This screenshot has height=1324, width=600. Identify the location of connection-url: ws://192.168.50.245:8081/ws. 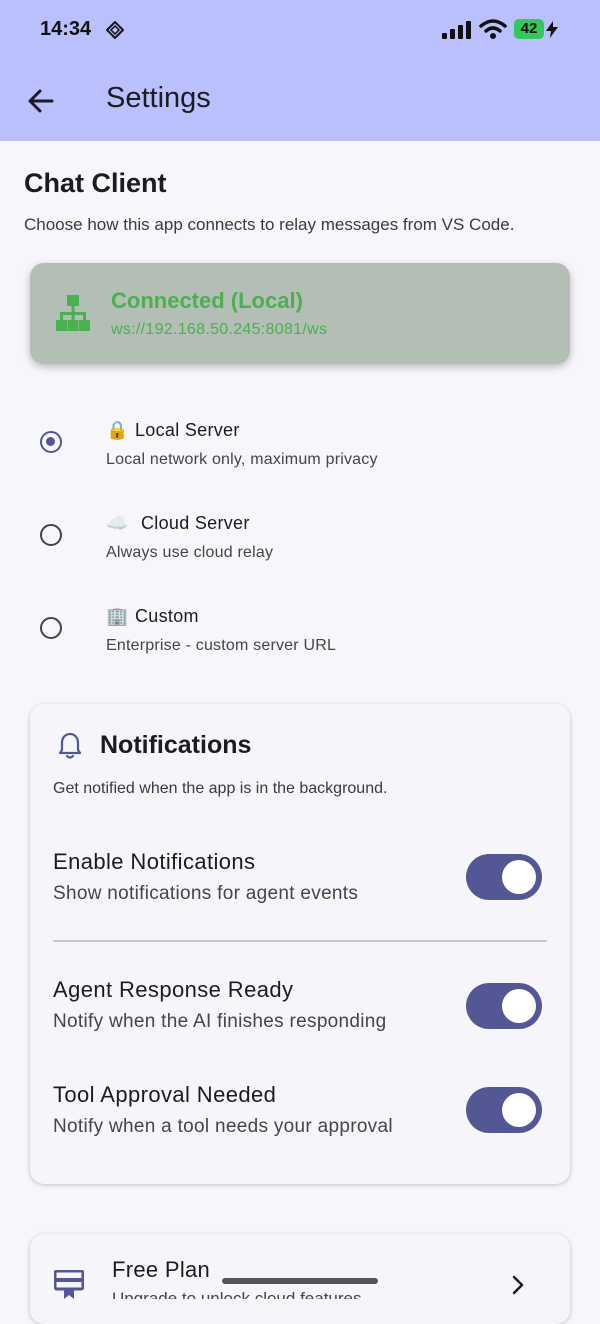
(219, 329).